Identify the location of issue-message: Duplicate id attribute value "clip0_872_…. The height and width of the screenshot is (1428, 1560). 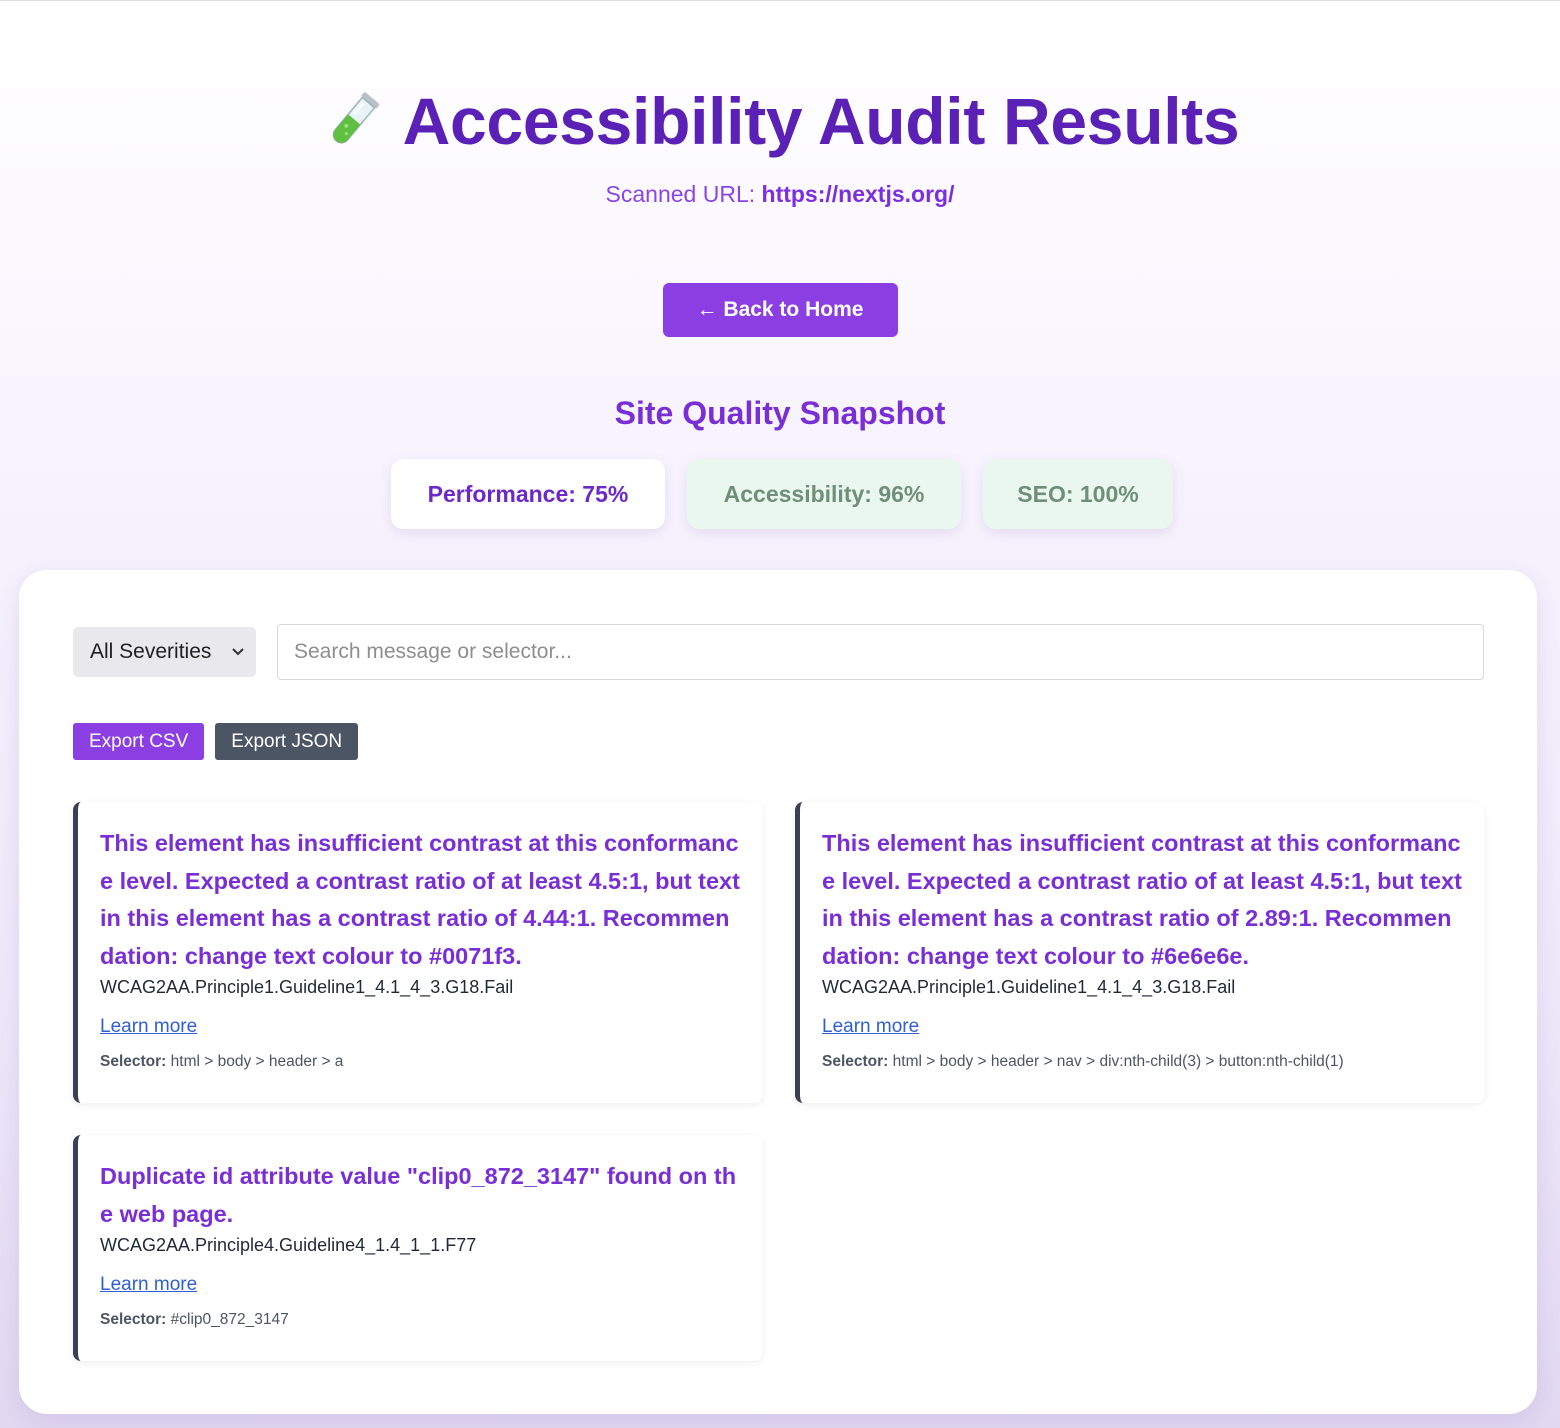
(418, 1195).